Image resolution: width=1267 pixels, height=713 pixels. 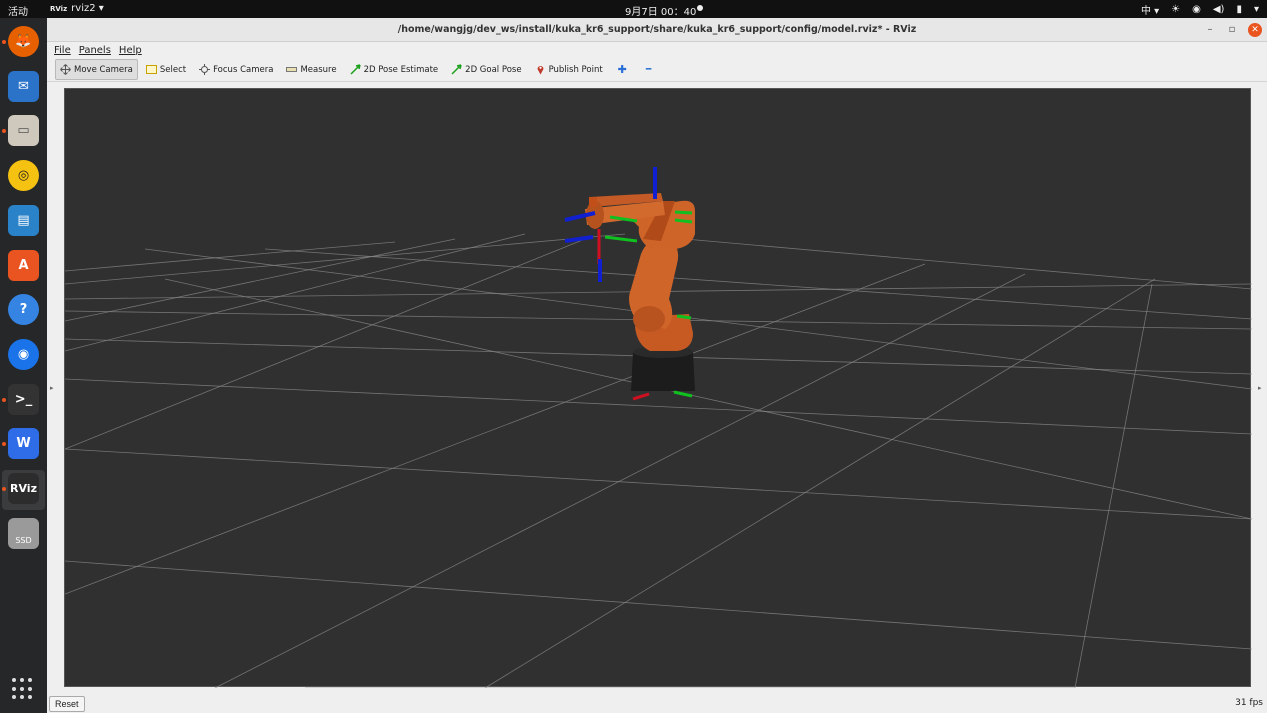 What do you see at coordinates (456, 69) in the screenshot?
I see `goal-arrow-icon` at bounding box center [456, 69].